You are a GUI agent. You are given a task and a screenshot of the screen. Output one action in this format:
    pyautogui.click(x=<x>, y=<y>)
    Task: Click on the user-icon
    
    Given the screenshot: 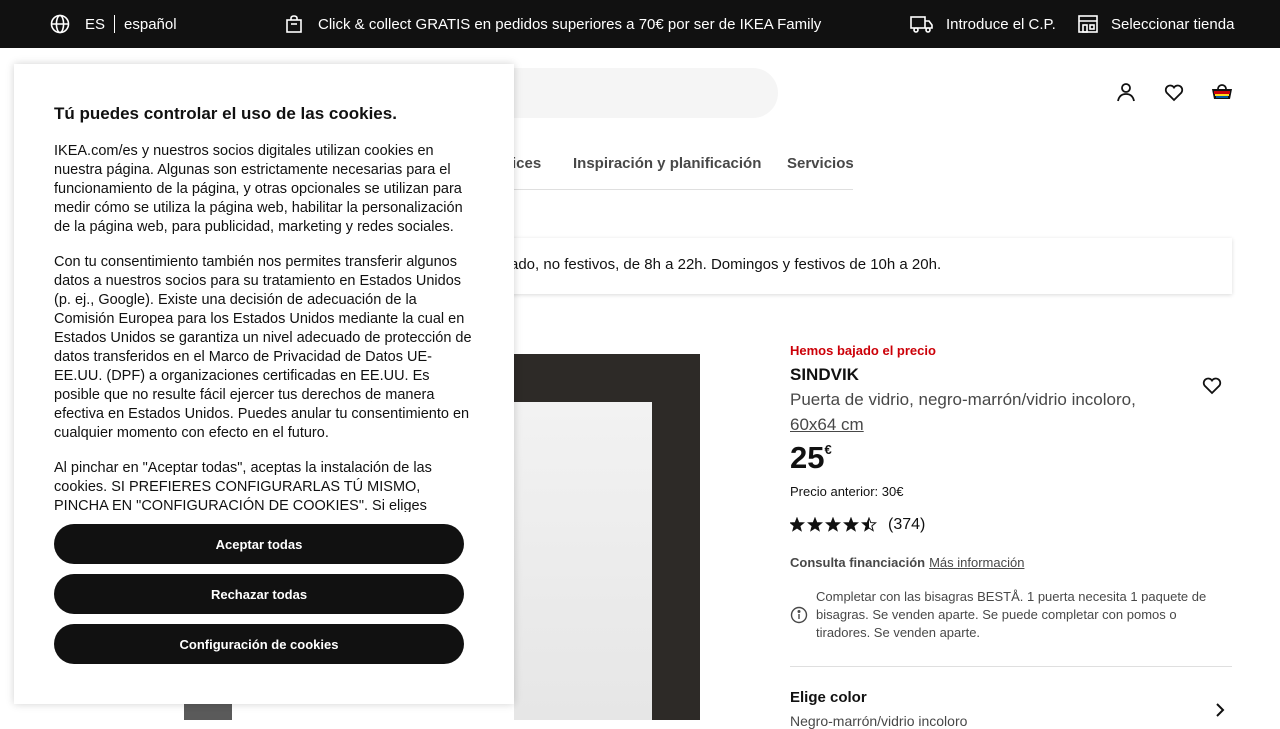 What is the action you would take?
    pyautogui.click(x=1126, y=92)
    